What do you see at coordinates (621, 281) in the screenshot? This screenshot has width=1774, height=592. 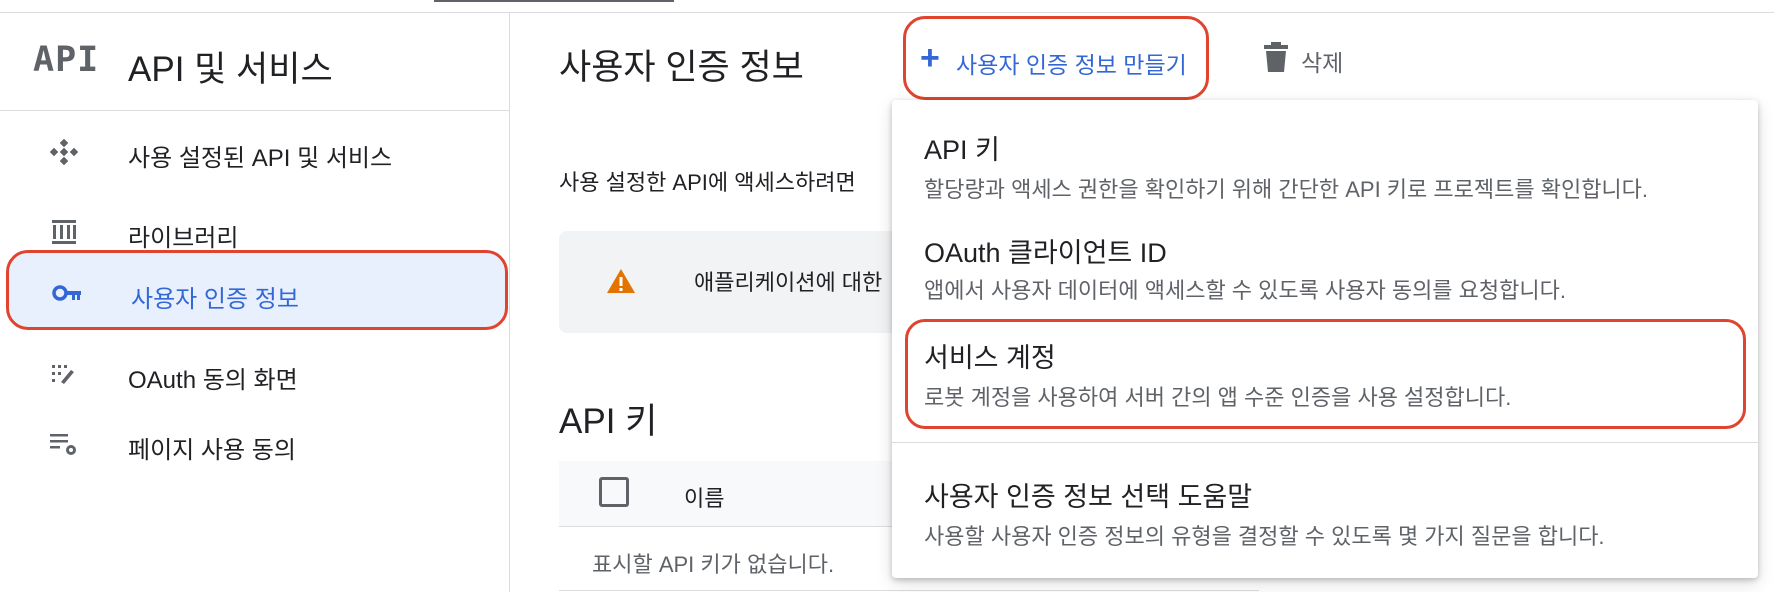 I see `warning-icon` at bounding box center [621, 281].